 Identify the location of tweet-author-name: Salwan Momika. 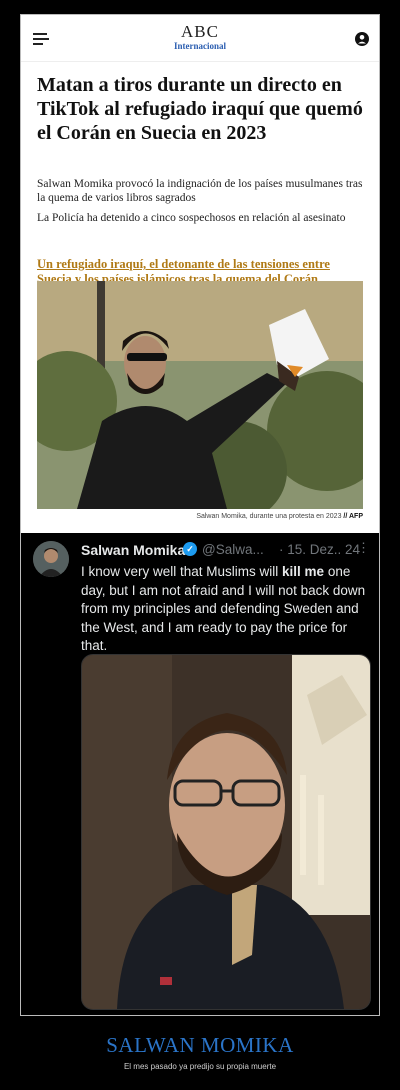
(133, 550).